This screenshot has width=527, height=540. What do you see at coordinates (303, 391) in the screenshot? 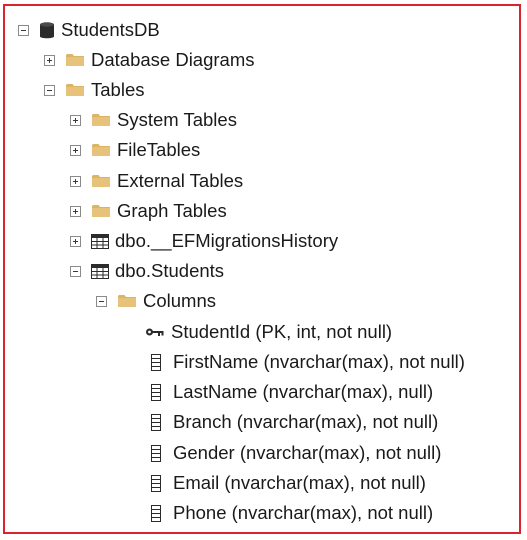
I see `column-label: LastName (nvarchar(max), null)` at bounding box center [303, 391].